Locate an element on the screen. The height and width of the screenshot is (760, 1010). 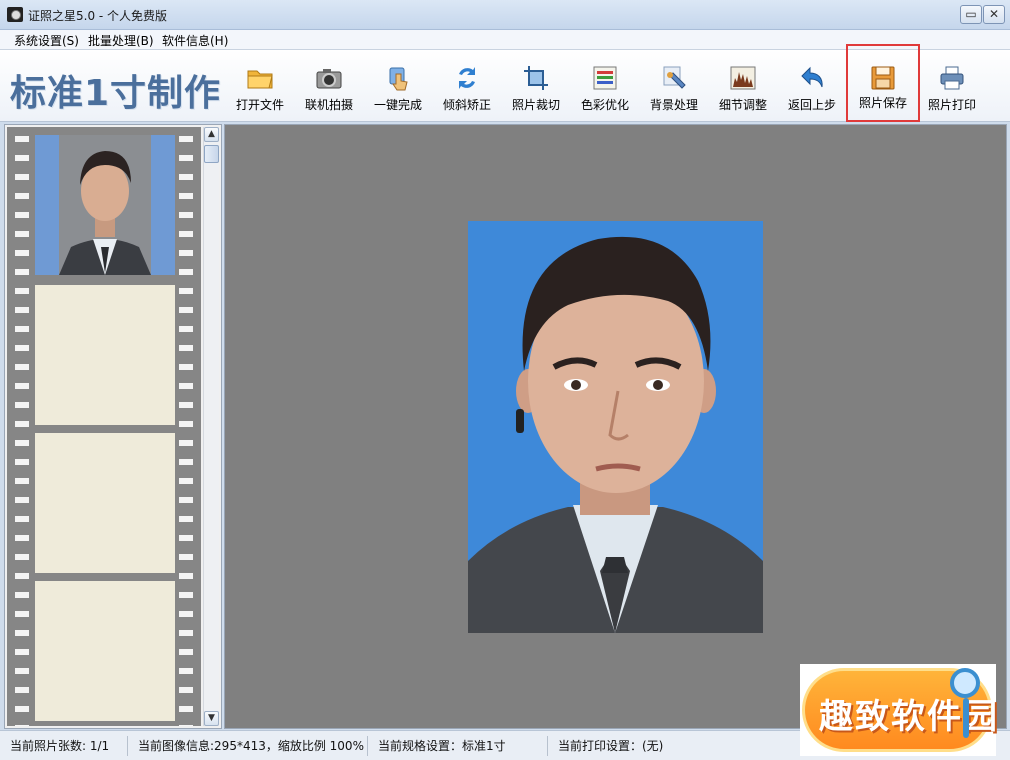
close-button: ✕ is located at coordinates (994, 14).